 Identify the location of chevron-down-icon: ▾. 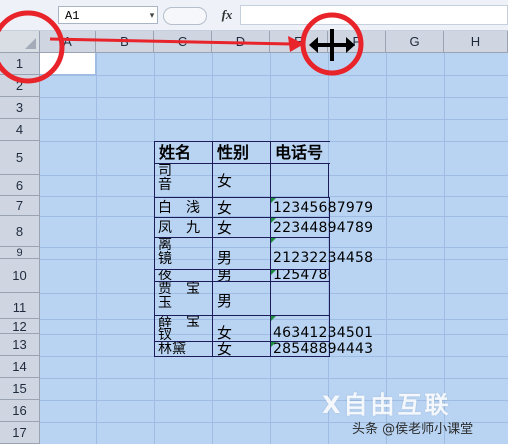
(152, 15).